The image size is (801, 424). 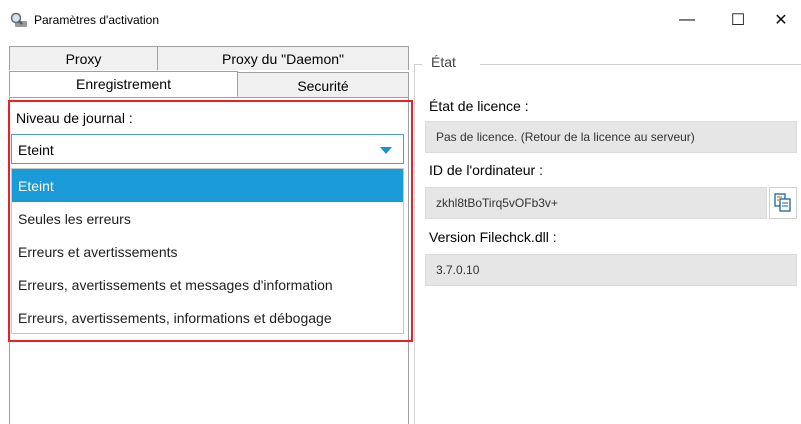 What do you see at coordinates (640, 64) in the screenshot?
I see `group-border-top-right` at bounding box center [640, 64].